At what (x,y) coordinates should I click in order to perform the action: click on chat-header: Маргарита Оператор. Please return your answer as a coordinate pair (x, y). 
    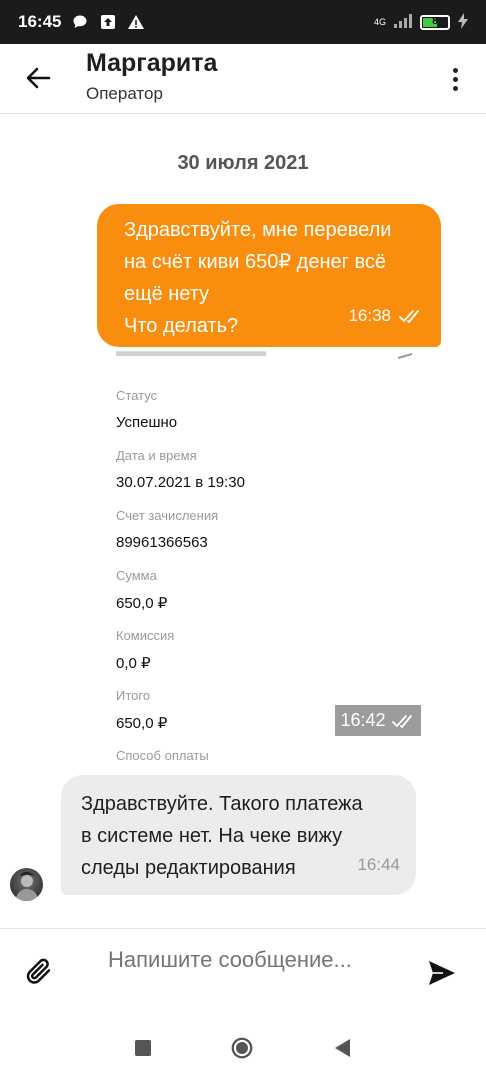
    Looking at the image, I should click on (243, 79).